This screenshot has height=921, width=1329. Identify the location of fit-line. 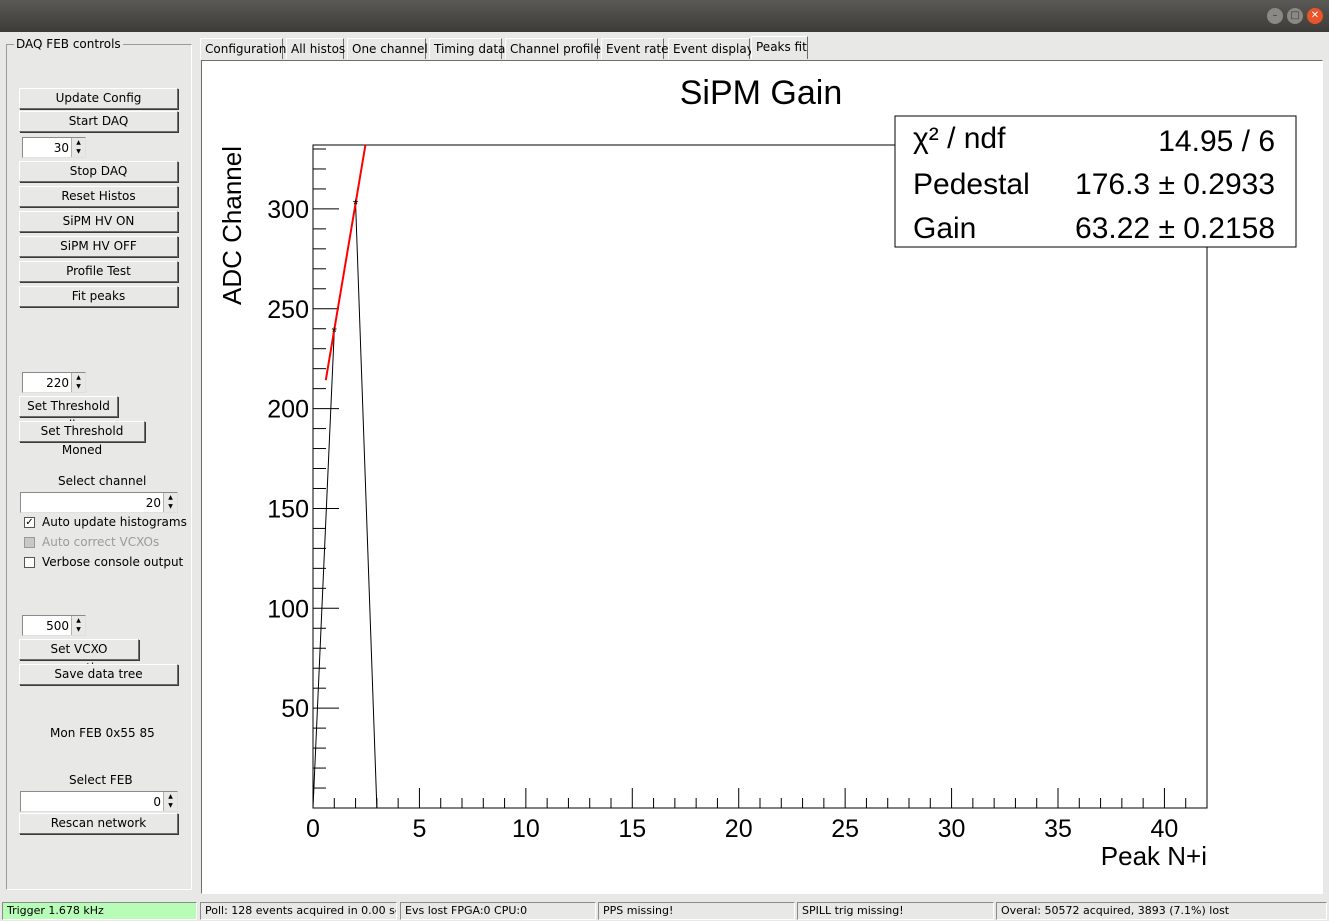
(345, 262).